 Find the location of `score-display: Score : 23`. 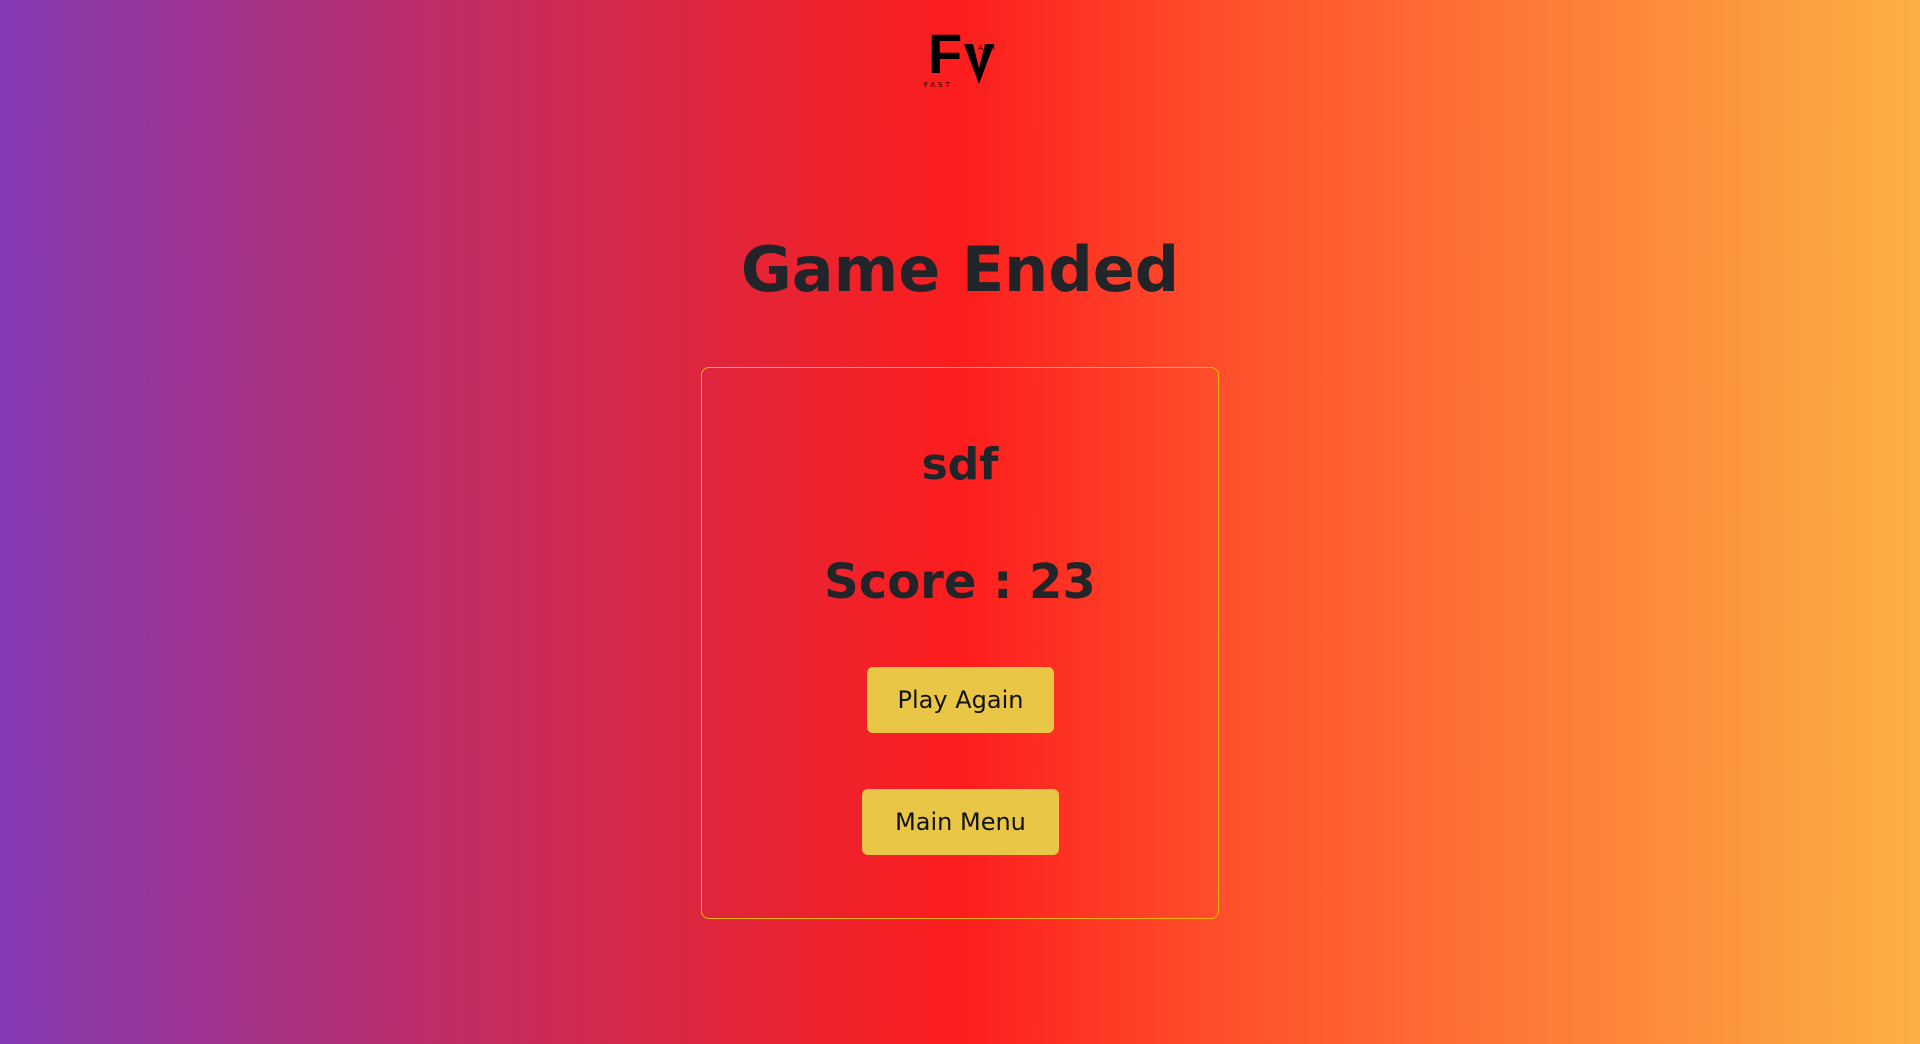

score-display: Score : 23 is located at coordinates (960, 582).